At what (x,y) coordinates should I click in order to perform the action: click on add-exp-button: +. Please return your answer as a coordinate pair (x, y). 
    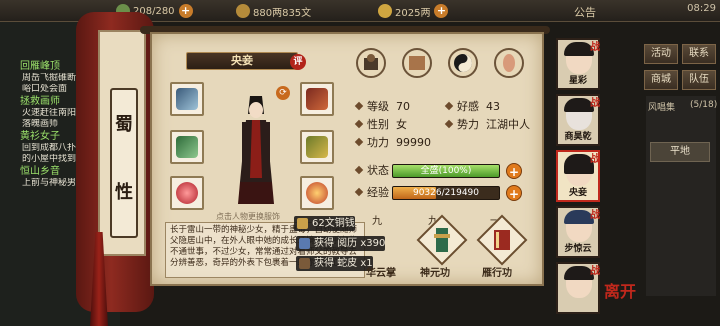
    Looking at the image, I should click on (514, 193).